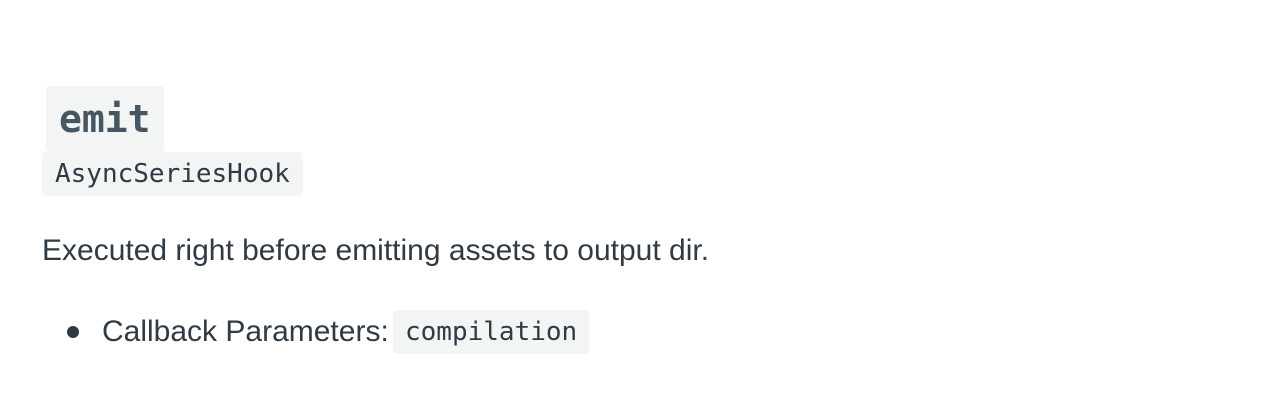 This screenshot has height=402, width=1276. Describe the element at coordinates (172, 174) in the screenshot. I see `hook-type-badge: AsyncSeriesHook` at that location.